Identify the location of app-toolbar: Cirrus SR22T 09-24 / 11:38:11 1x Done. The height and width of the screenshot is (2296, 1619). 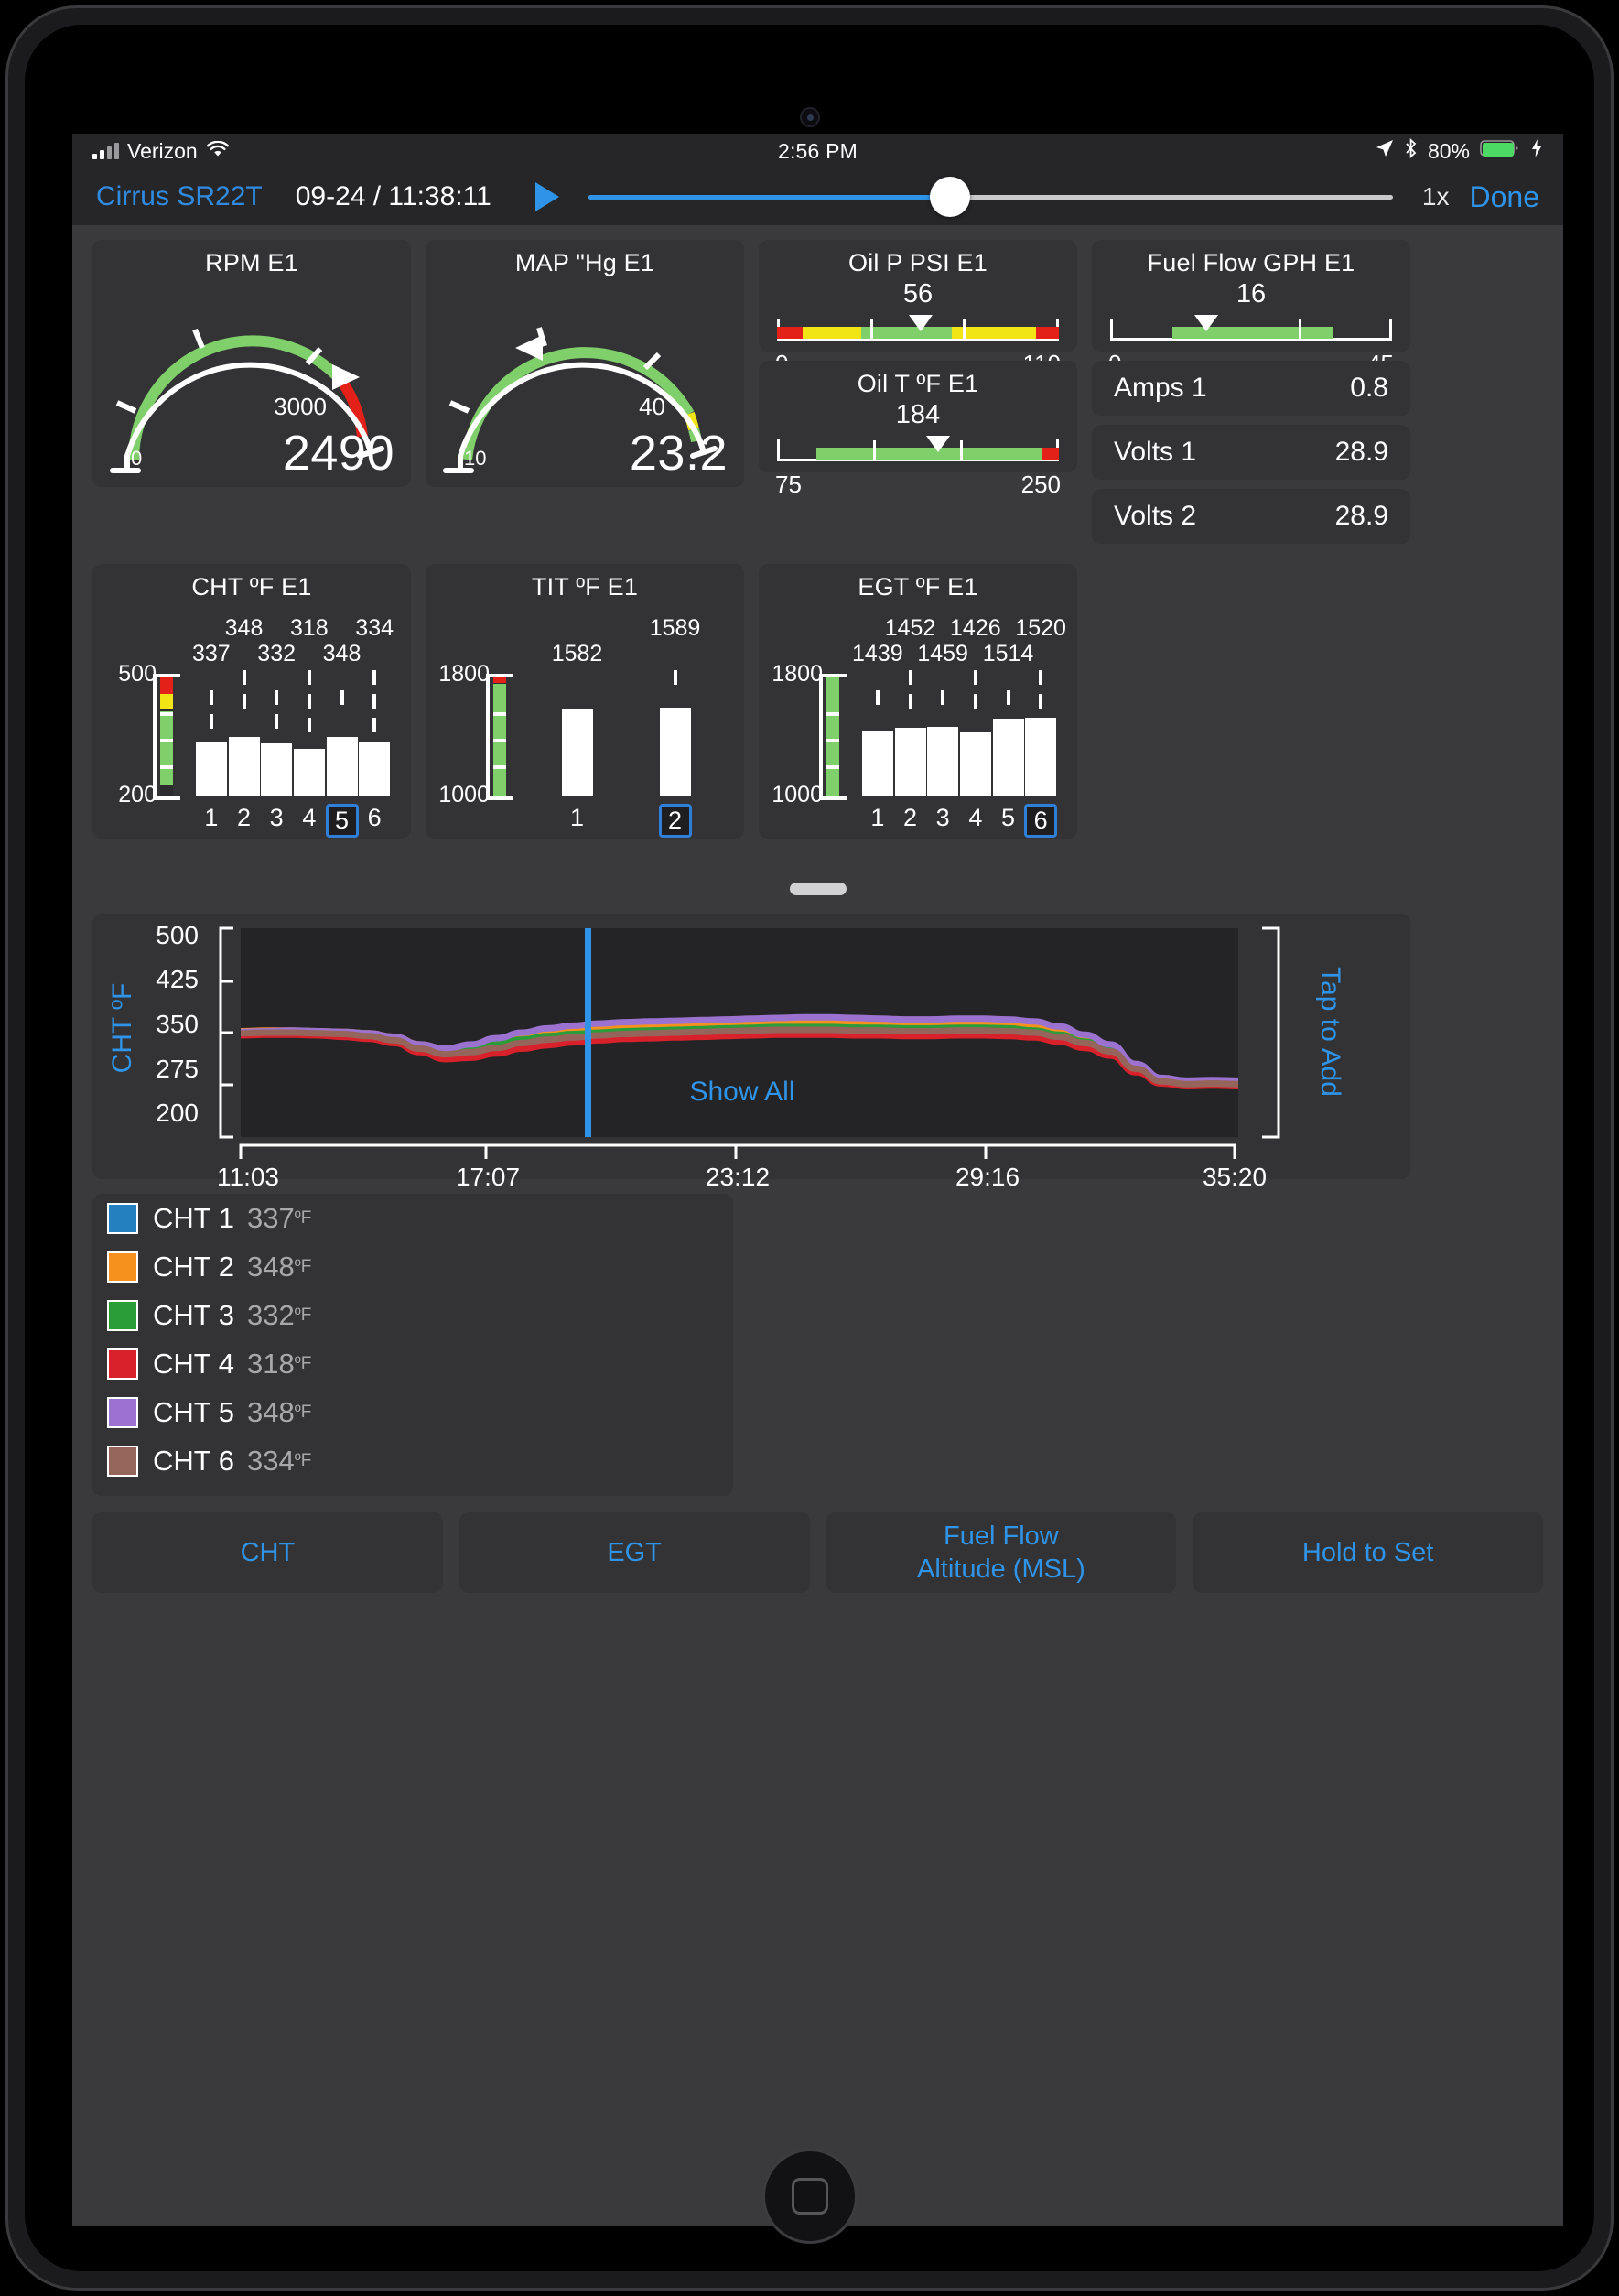
(818, 196).